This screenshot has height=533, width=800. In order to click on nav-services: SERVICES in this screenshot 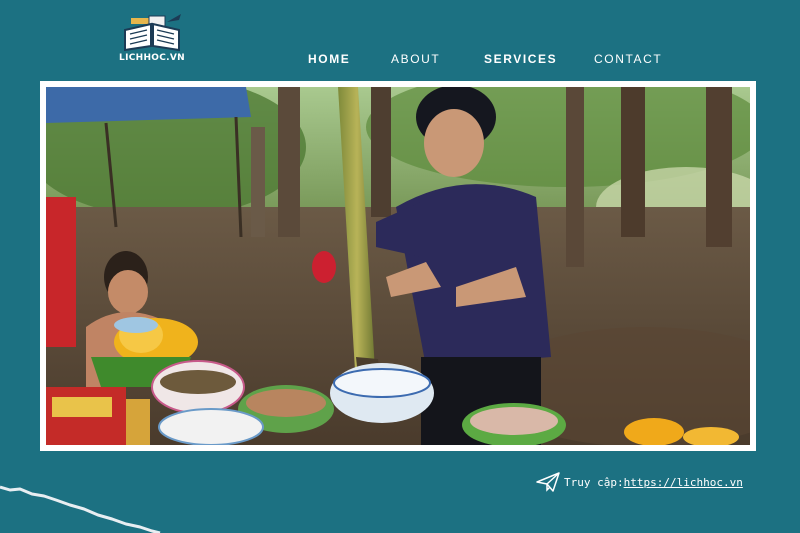, I will do `click(520, 59)`.